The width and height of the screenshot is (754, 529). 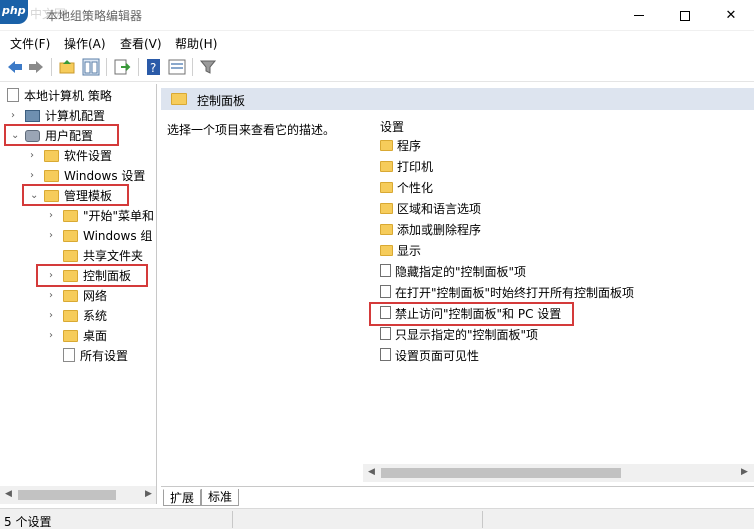 I want to click on list-item-hide-items: 隐藏指定的"控制面板"项, so click(x=453, y=272).